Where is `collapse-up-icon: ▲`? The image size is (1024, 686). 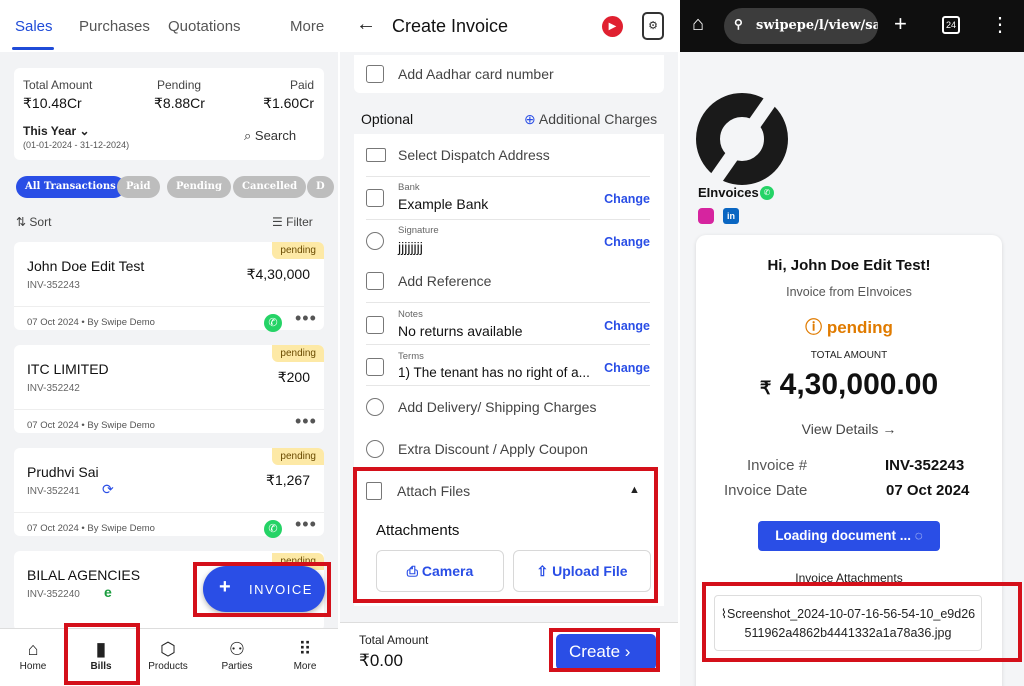
collapse-up-icon: ▲ is located at coordinates (634, 490).